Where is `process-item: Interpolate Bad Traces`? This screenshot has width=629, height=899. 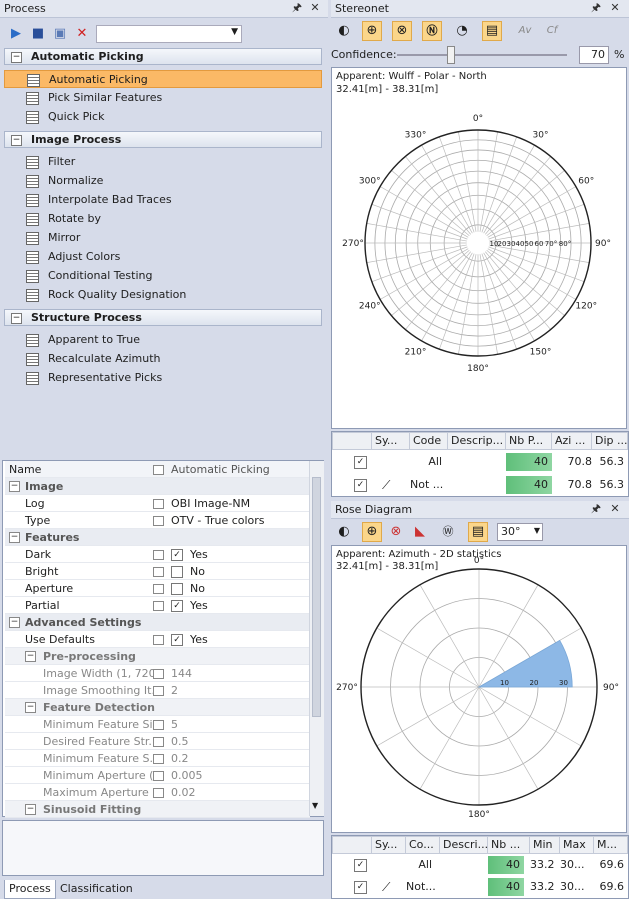 process-item: Interpolate Bad Traces is located at coordinates (163, 200).